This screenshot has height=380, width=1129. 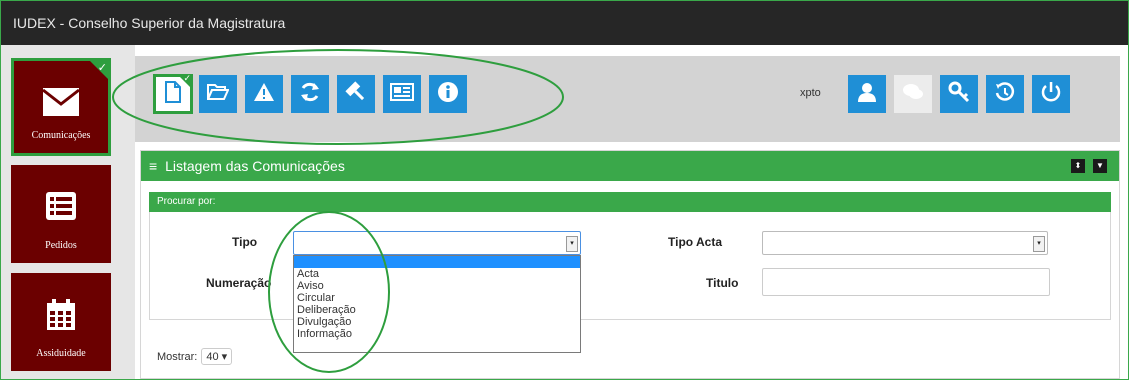 I want to click on sort-icon: ⬍, so click(x=1078, y=165).